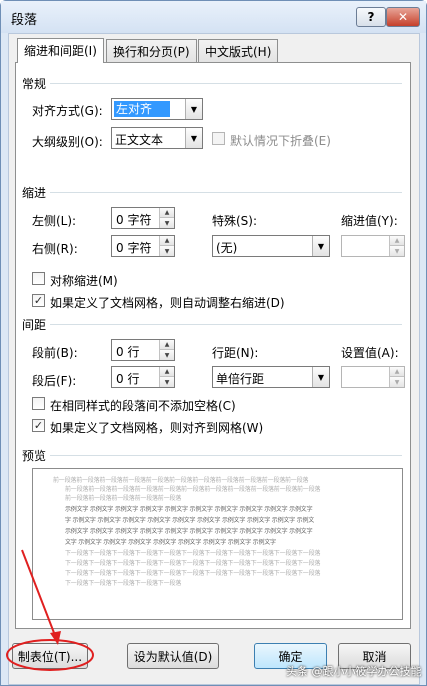  I want to click on indent-right-value: 0 字符, so click(134, 248).